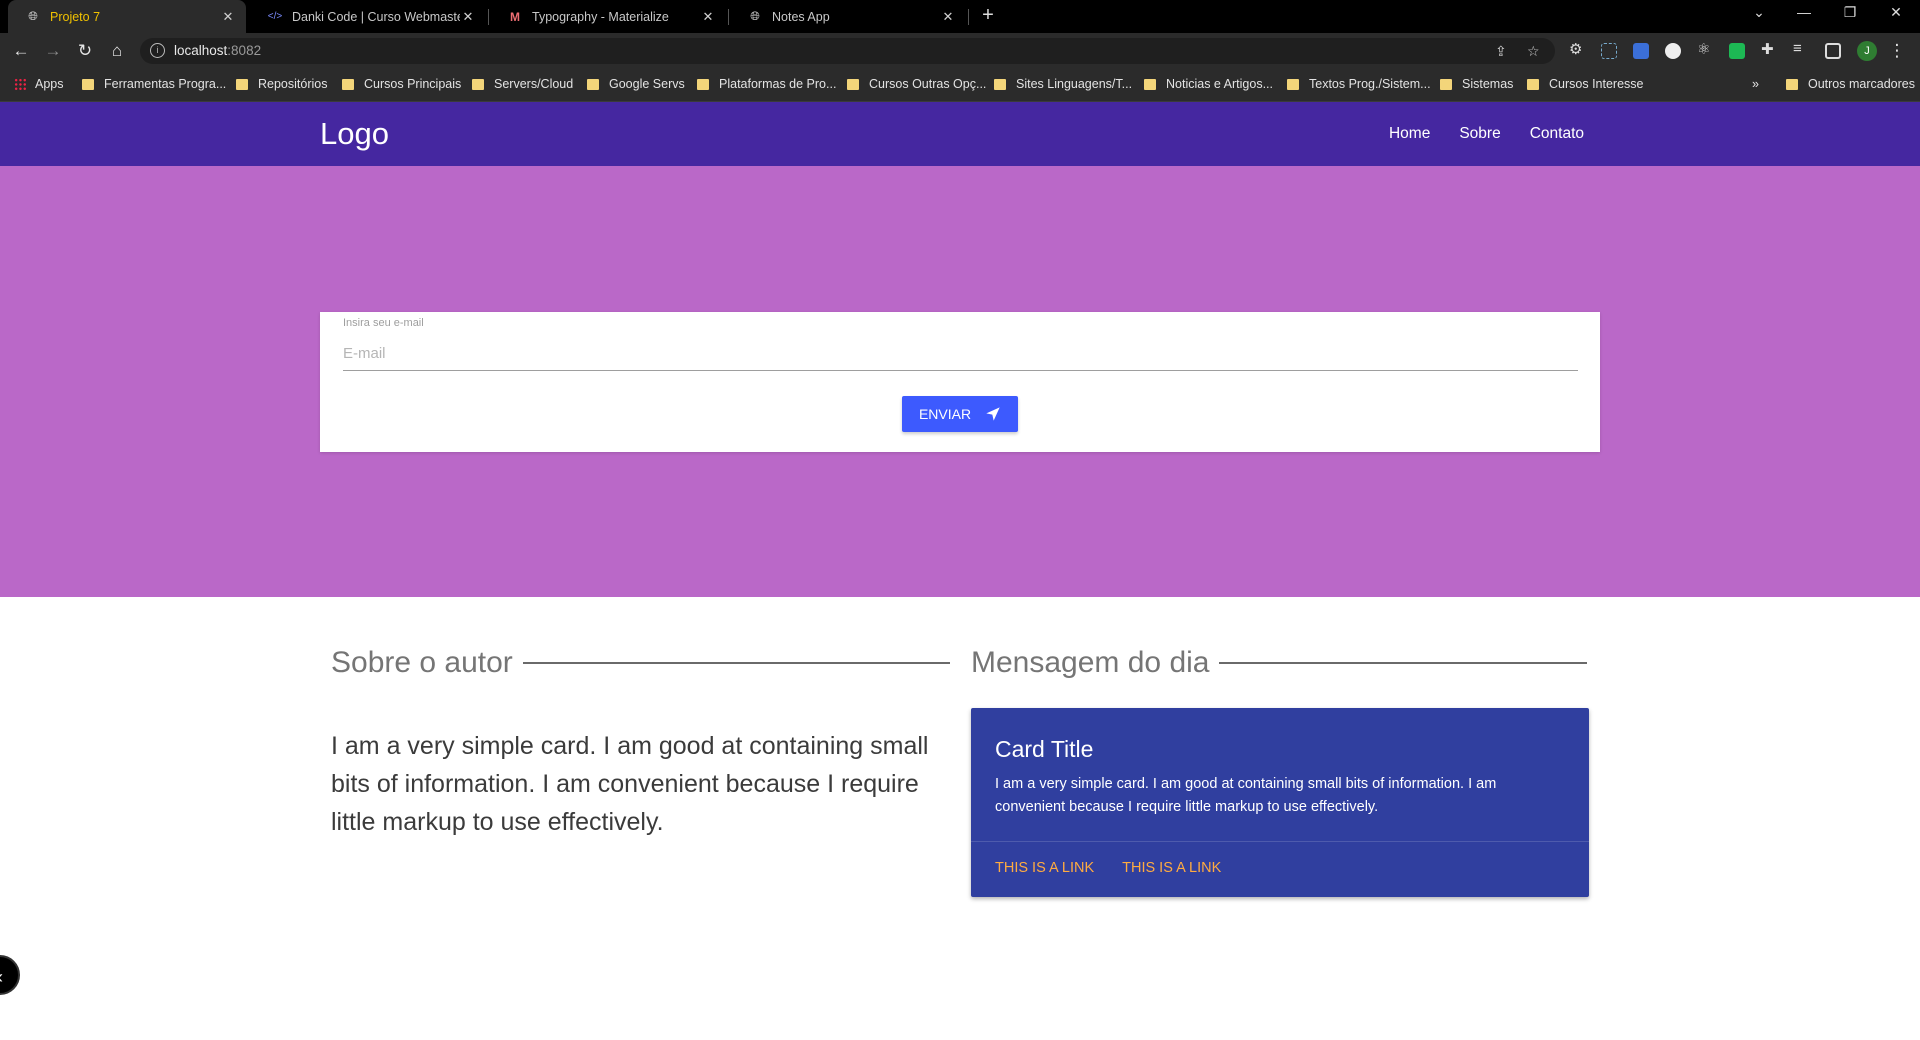 This screenshot has height=1040, width=1920. I want to click on card-divider, so click(1280, 841).